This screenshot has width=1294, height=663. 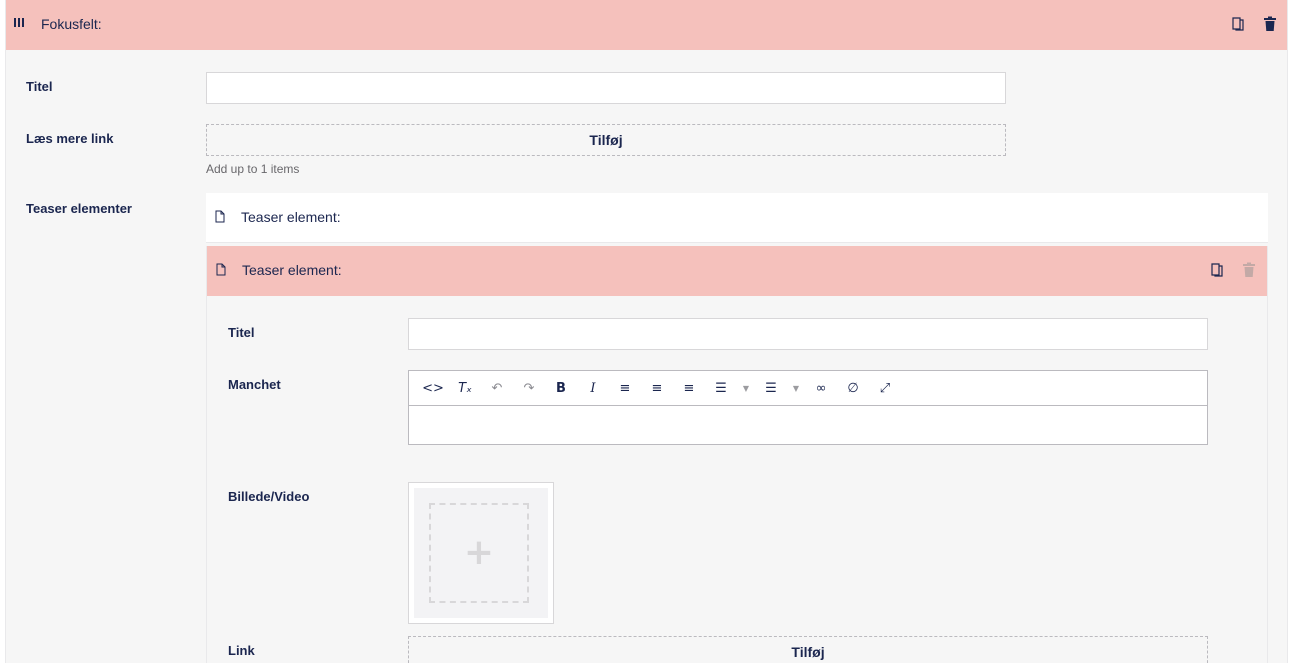 I want to click on laes-mere-add-button: Tilføj, so click(x=606, y=140).